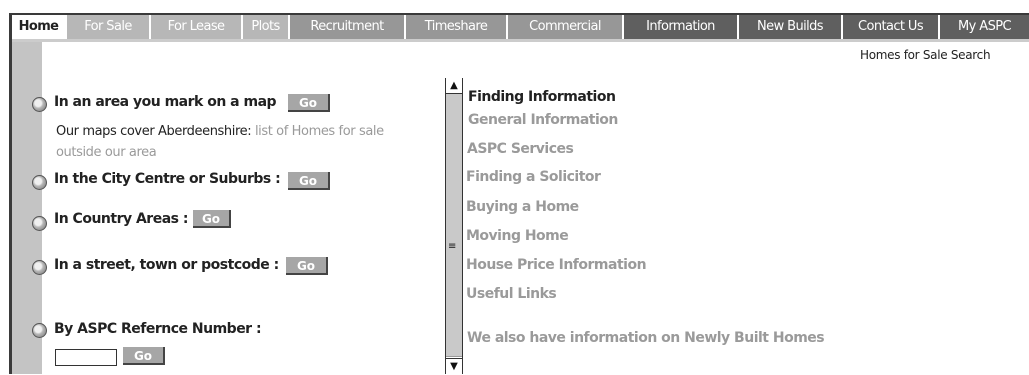 Image resolution: width=1029 pixels, height=375 pixels. I want to click on scroll-down-arrow-icon: ▼, so click(454, 366).